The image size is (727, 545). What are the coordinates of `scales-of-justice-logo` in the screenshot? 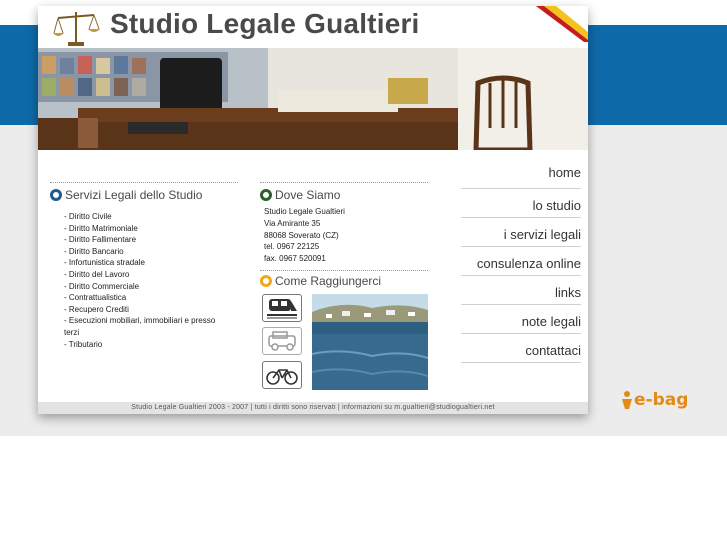 It's located at (76, 29).